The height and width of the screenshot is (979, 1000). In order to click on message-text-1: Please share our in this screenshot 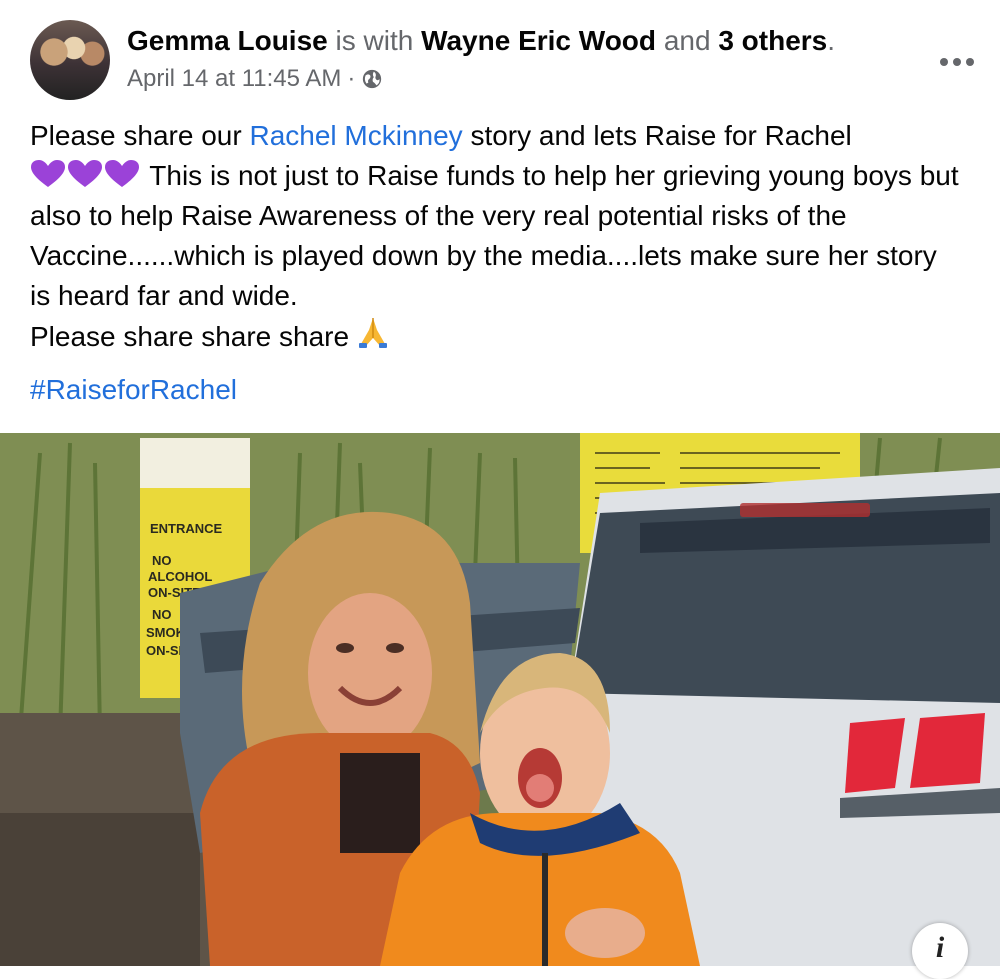, I will do `click(140, 135)`.